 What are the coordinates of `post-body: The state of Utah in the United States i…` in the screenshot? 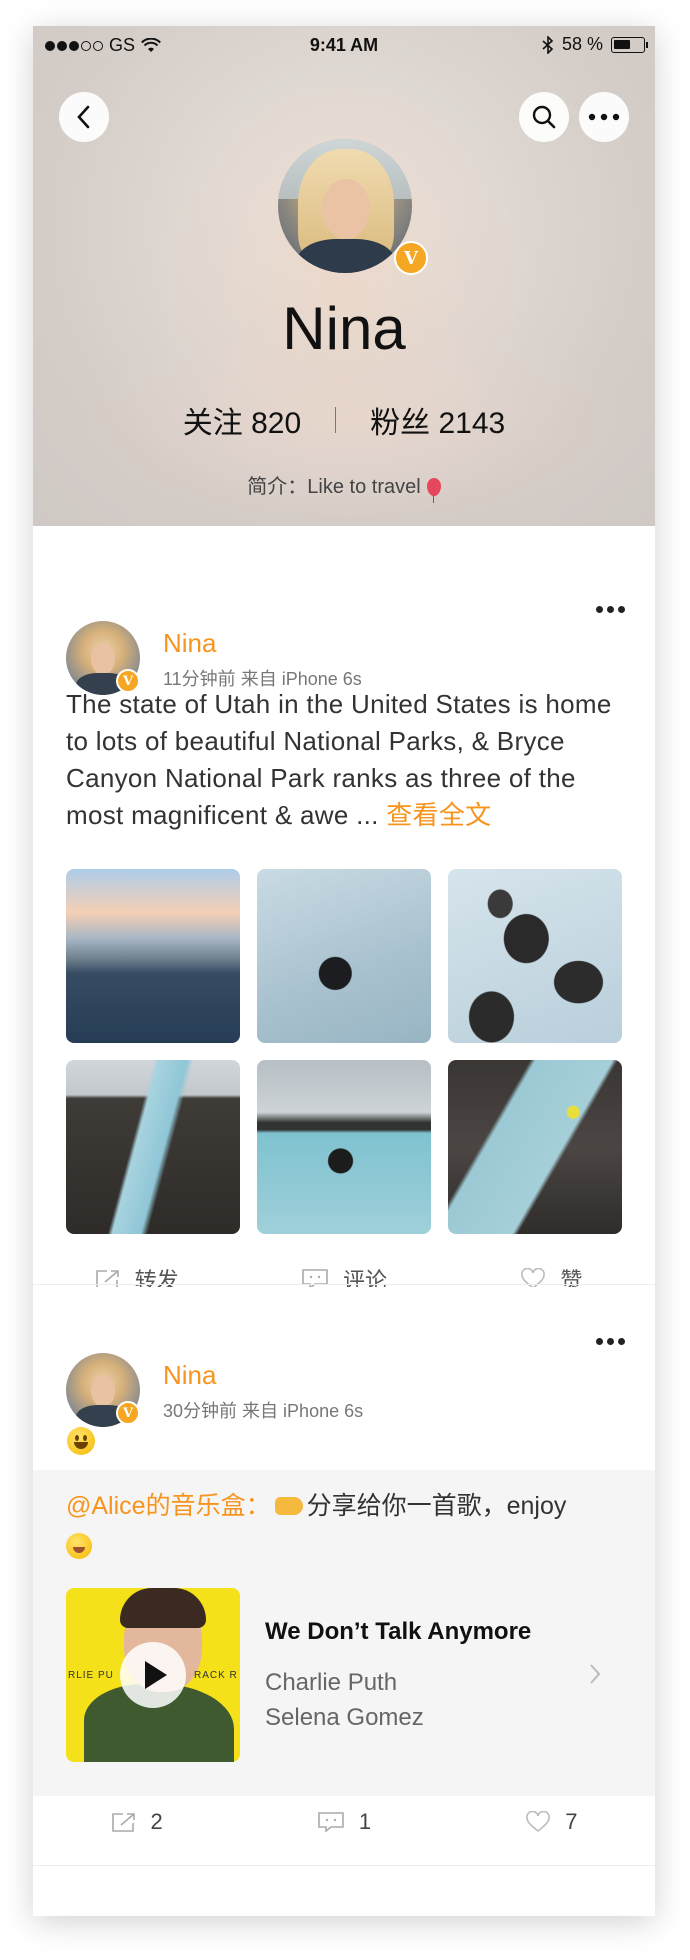 It's located at (339, 759).